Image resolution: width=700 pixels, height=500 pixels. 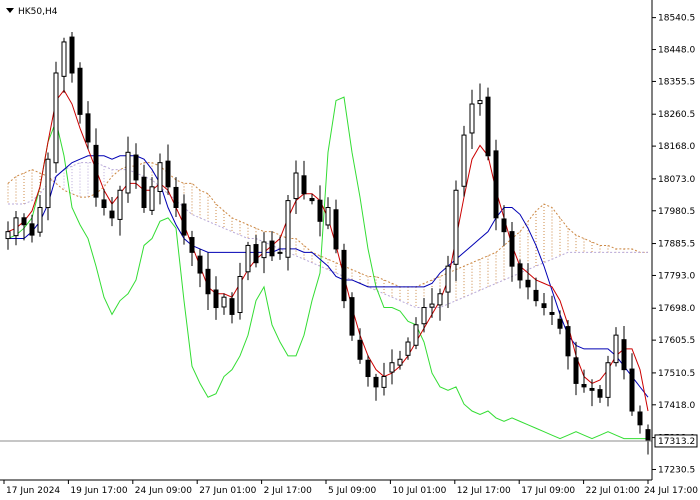 What do you see at coordinates (163, 491) in the screenshot?
I see `time-tick-label: 24 Jun 09:00` at bounding box center [163, 491].